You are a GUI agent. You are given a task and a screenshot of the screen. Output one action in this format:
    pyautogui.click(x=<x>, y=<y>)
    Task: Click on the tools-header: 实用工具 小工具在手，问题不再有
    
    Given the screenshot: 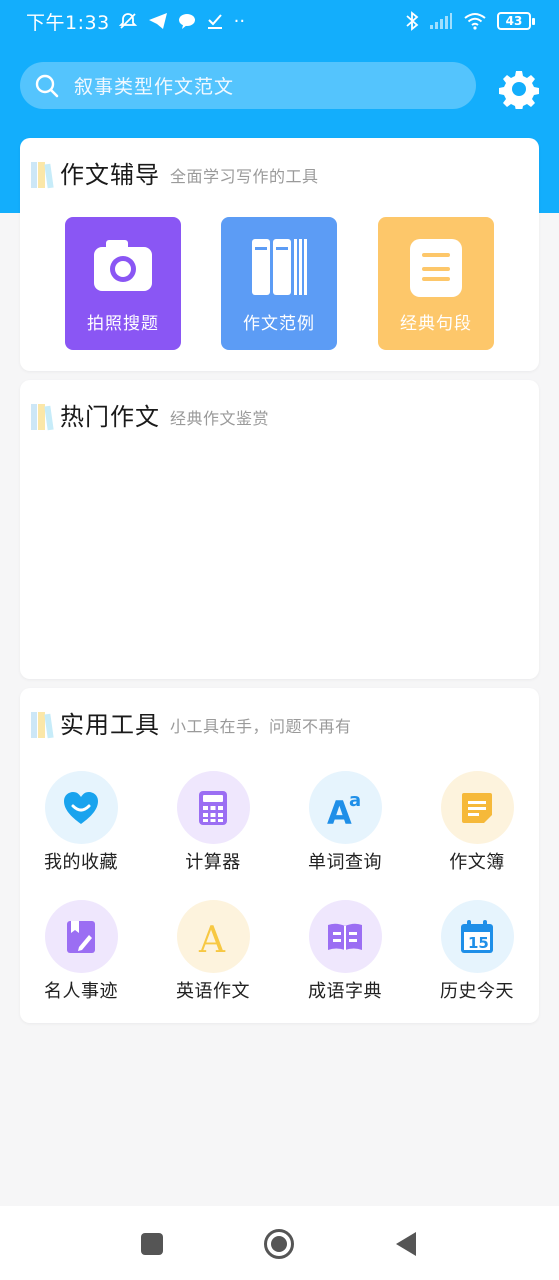 What is the action you would take?
    pyautogui.click(x=191, y=725)
    